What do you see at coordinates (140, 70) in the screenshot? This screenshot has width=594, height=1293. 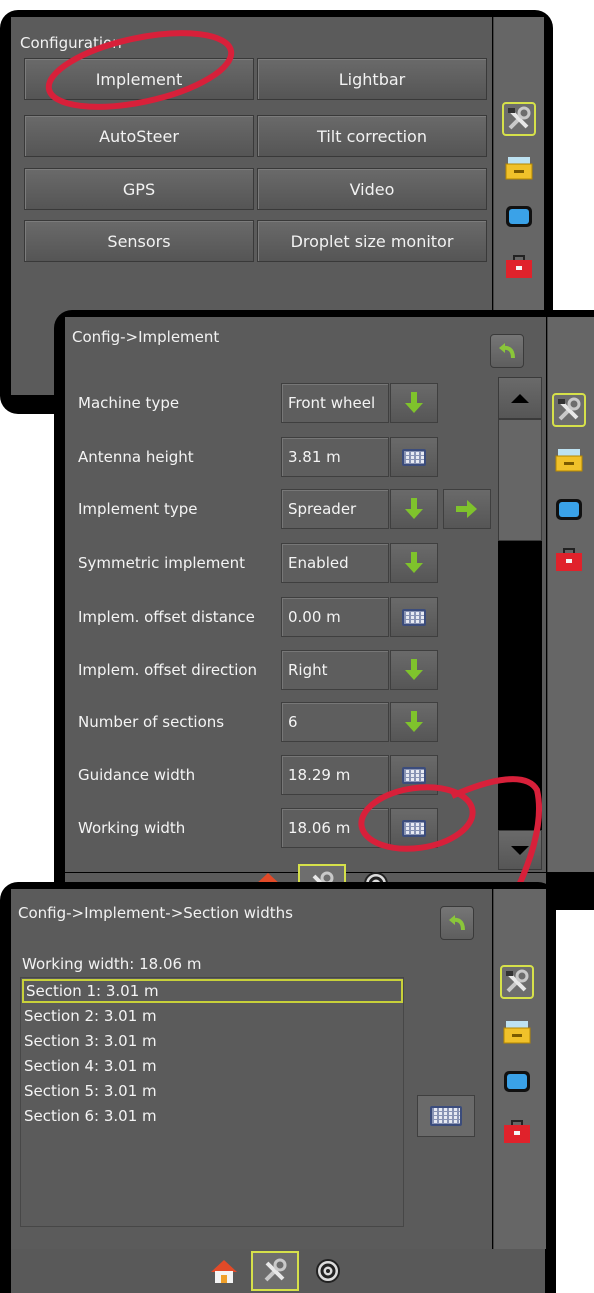 I see `annotation-circle` at bounding box center [140, 70].